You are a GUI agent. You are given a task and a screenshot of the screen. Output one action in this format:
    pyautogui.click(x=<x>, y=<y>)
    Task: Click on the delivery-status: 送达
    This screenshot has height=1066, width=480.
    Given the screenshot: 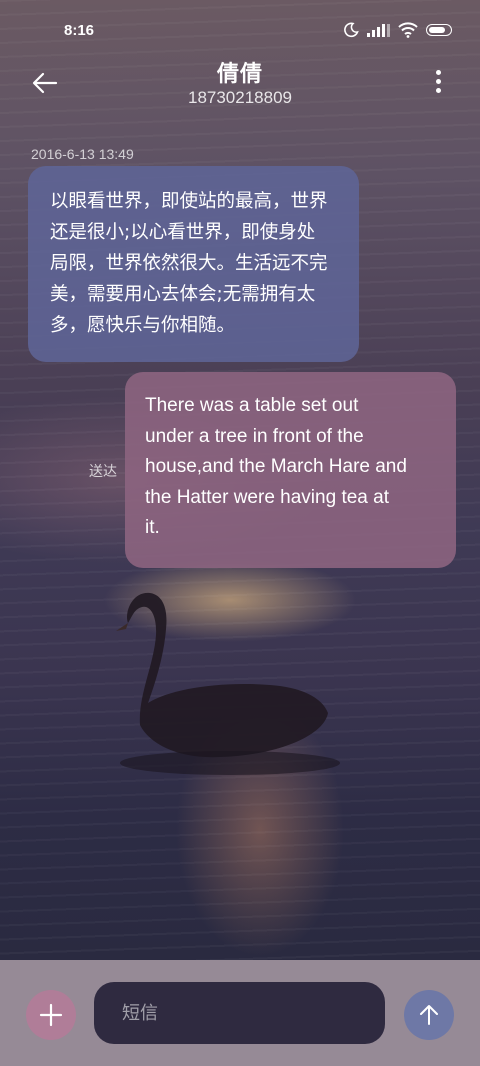 What is the action you would take?
    pyautogui.click(x=103, y=472)
    